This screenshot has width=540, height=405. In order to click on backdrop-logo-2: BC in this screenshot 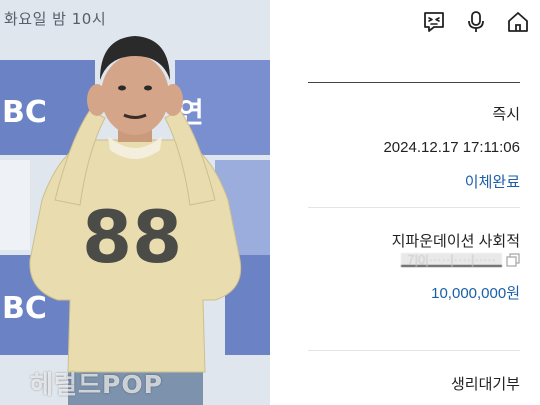, I will do `click(24, 308)`.